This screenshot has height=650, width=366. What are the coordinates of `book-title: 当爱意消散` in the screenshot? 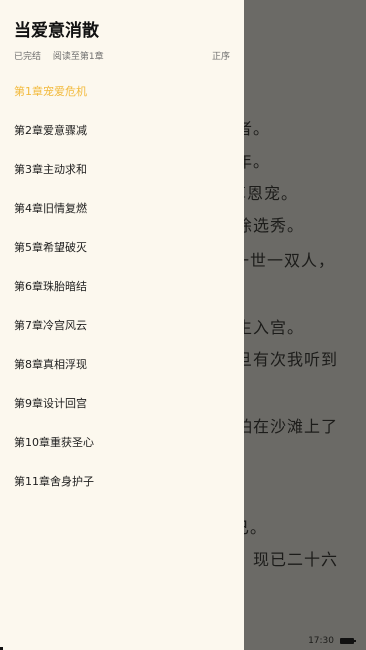 It's located at (56, 31).